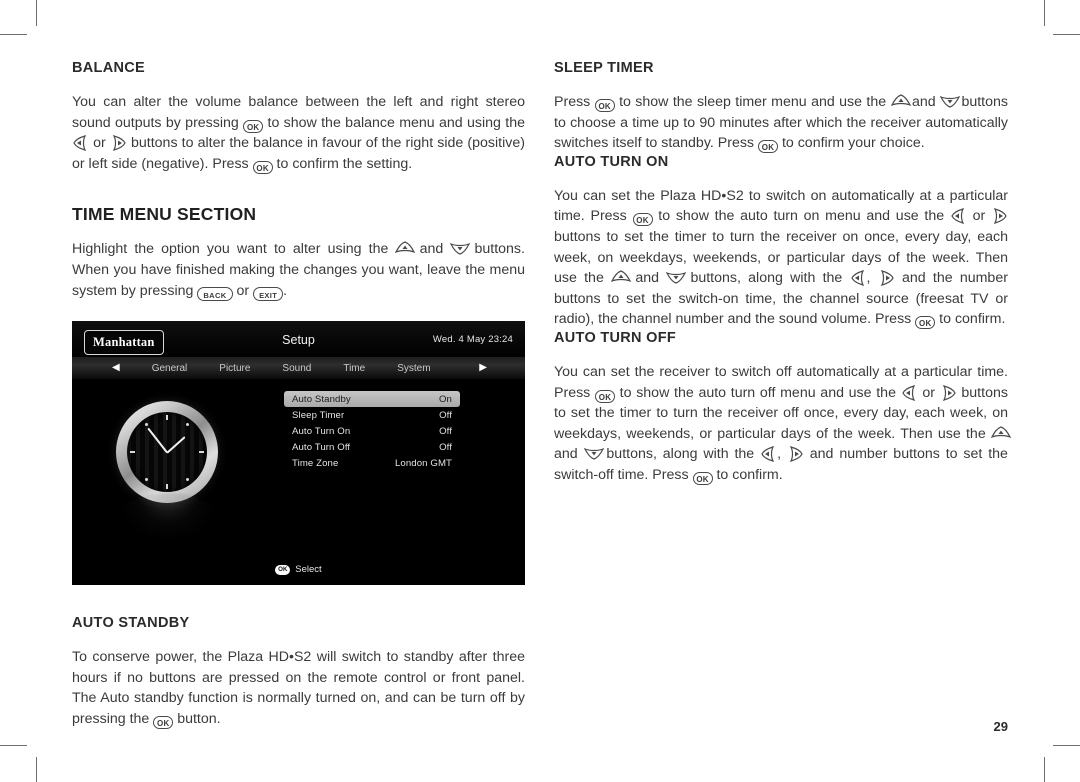  I want to click on clock-reflection, so click(168, 516).